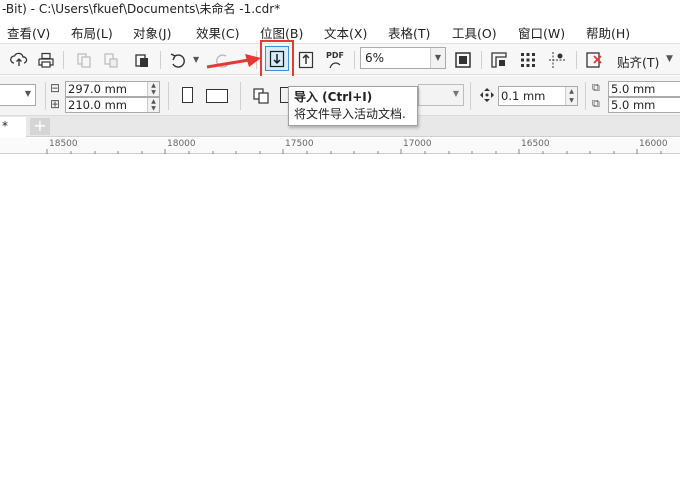 This screenshot has height=494, width=680. I want to click on tooltip-title: 导入 (Ctrl+I), so click(333, 97).